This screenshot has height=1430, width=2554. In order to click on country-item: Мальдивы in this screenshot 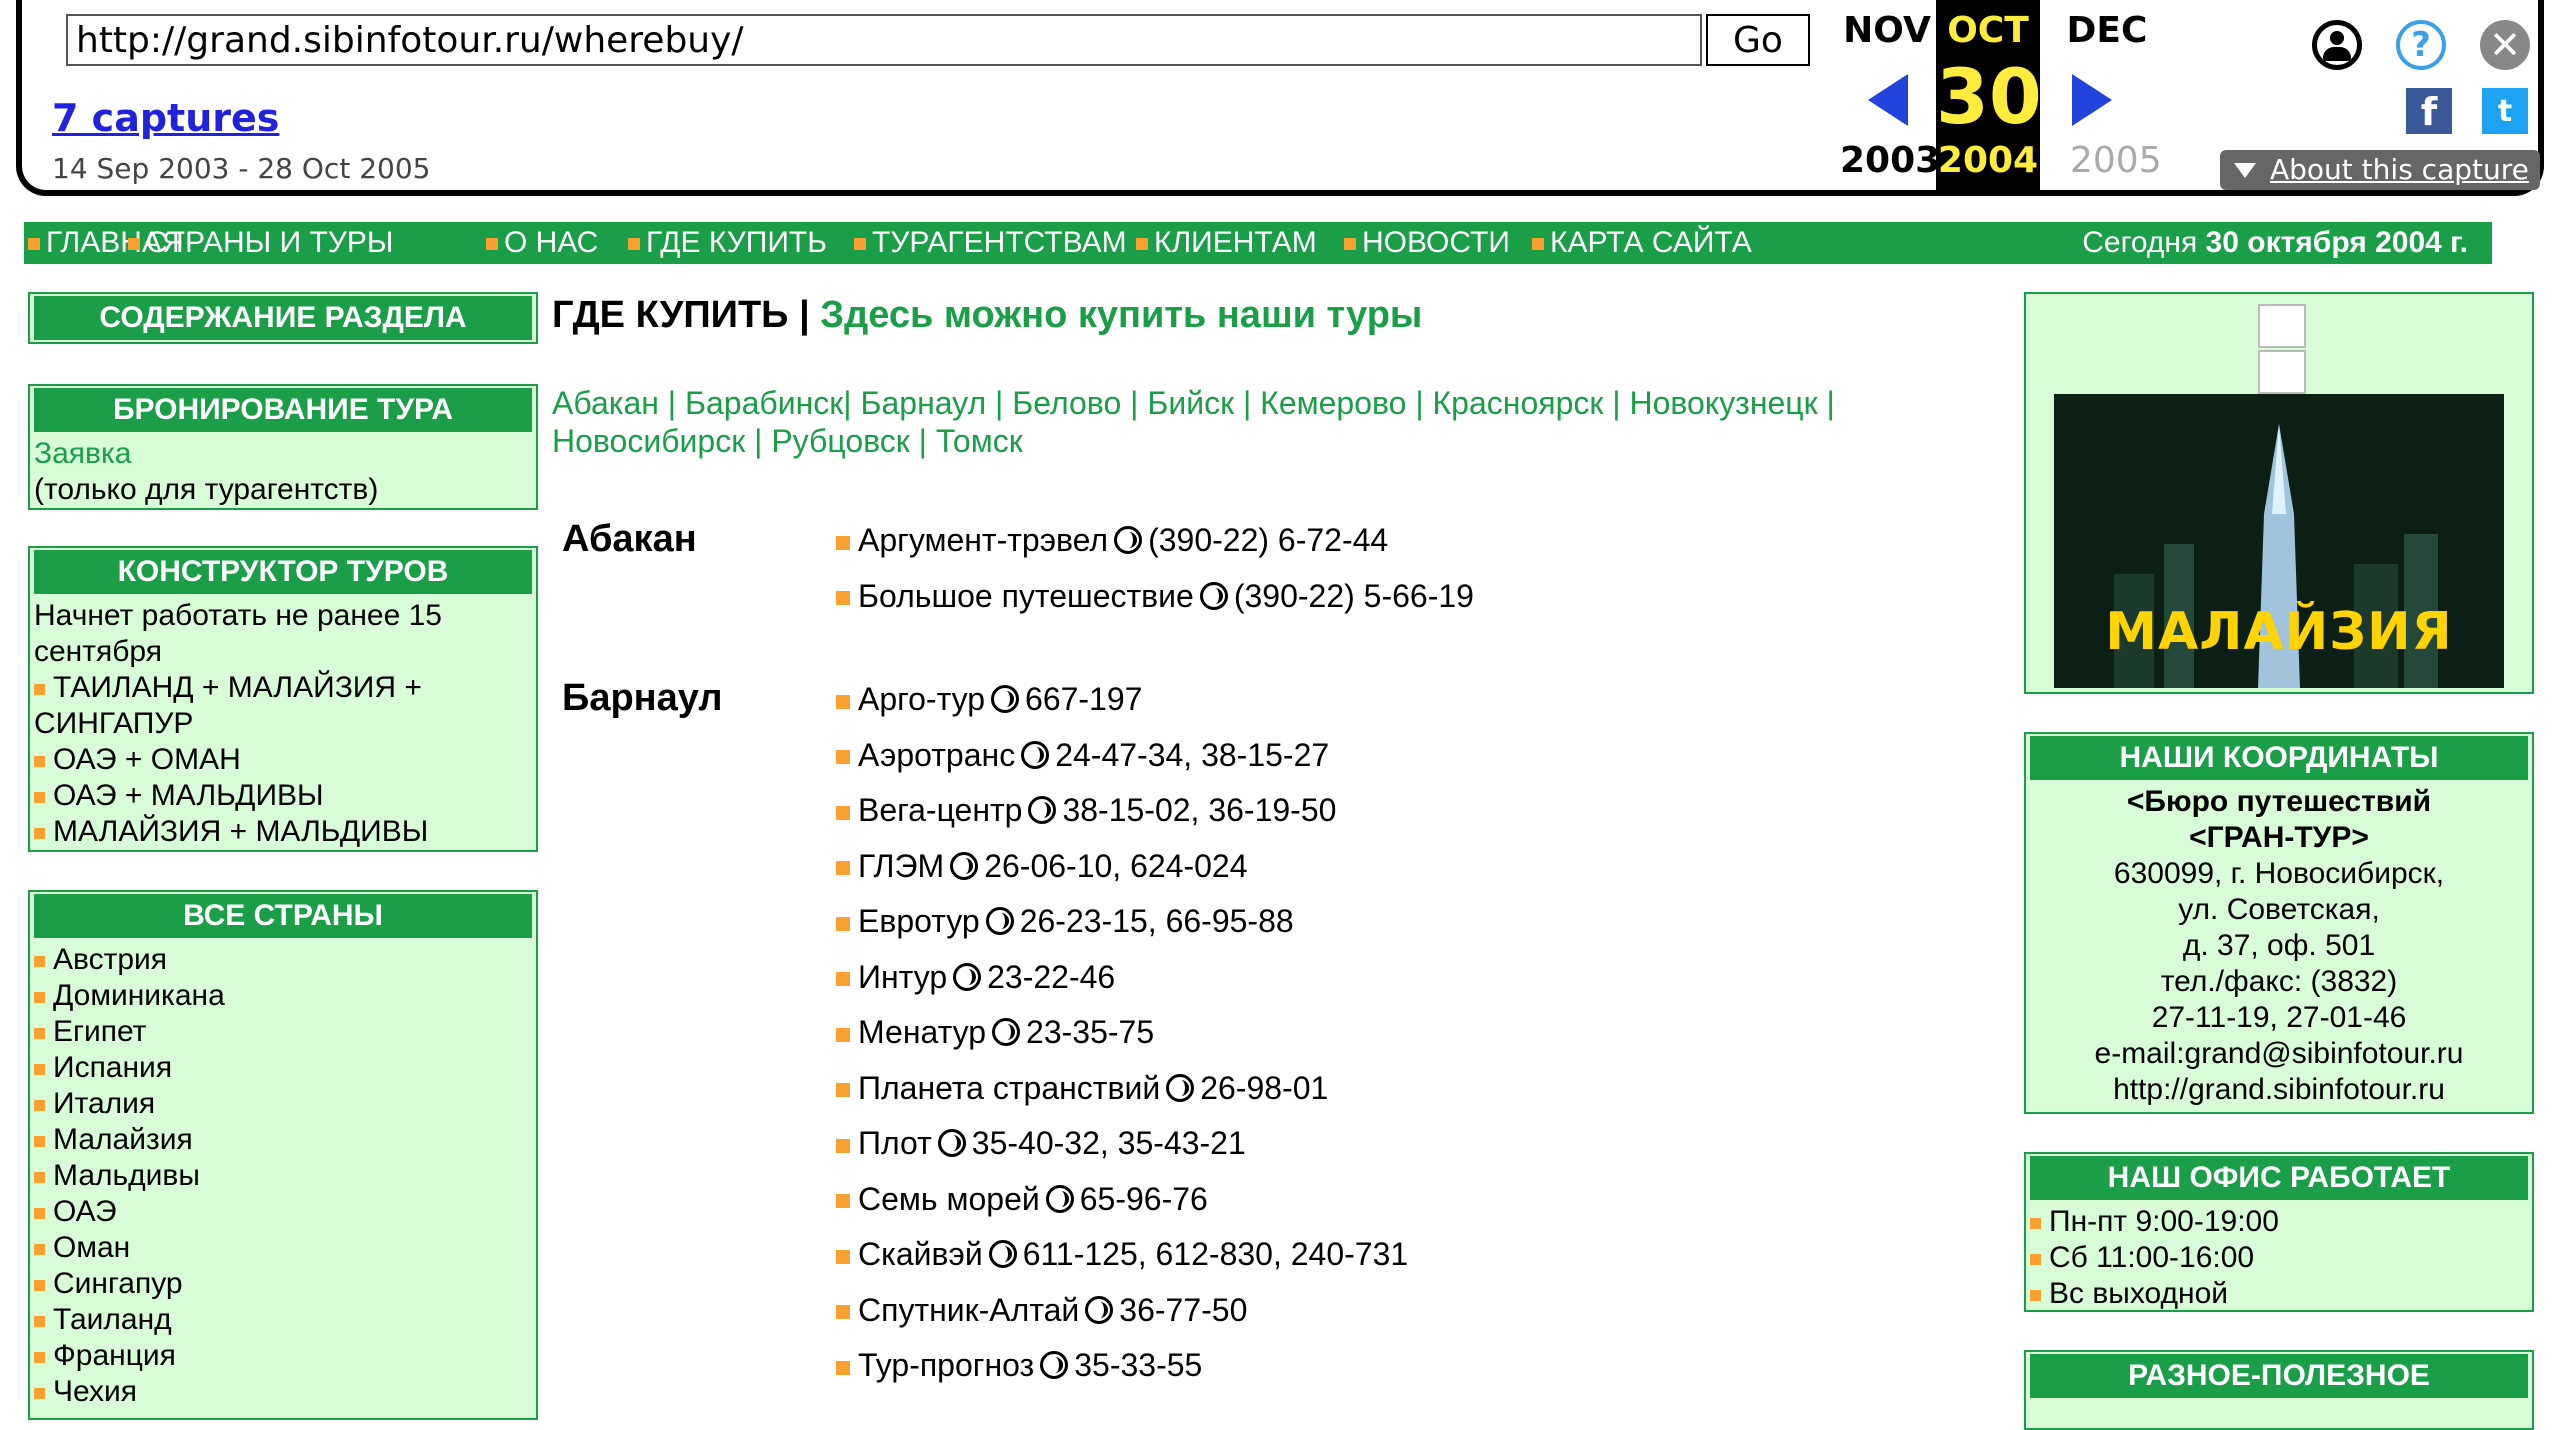, I will do `click(283, 1176)`.